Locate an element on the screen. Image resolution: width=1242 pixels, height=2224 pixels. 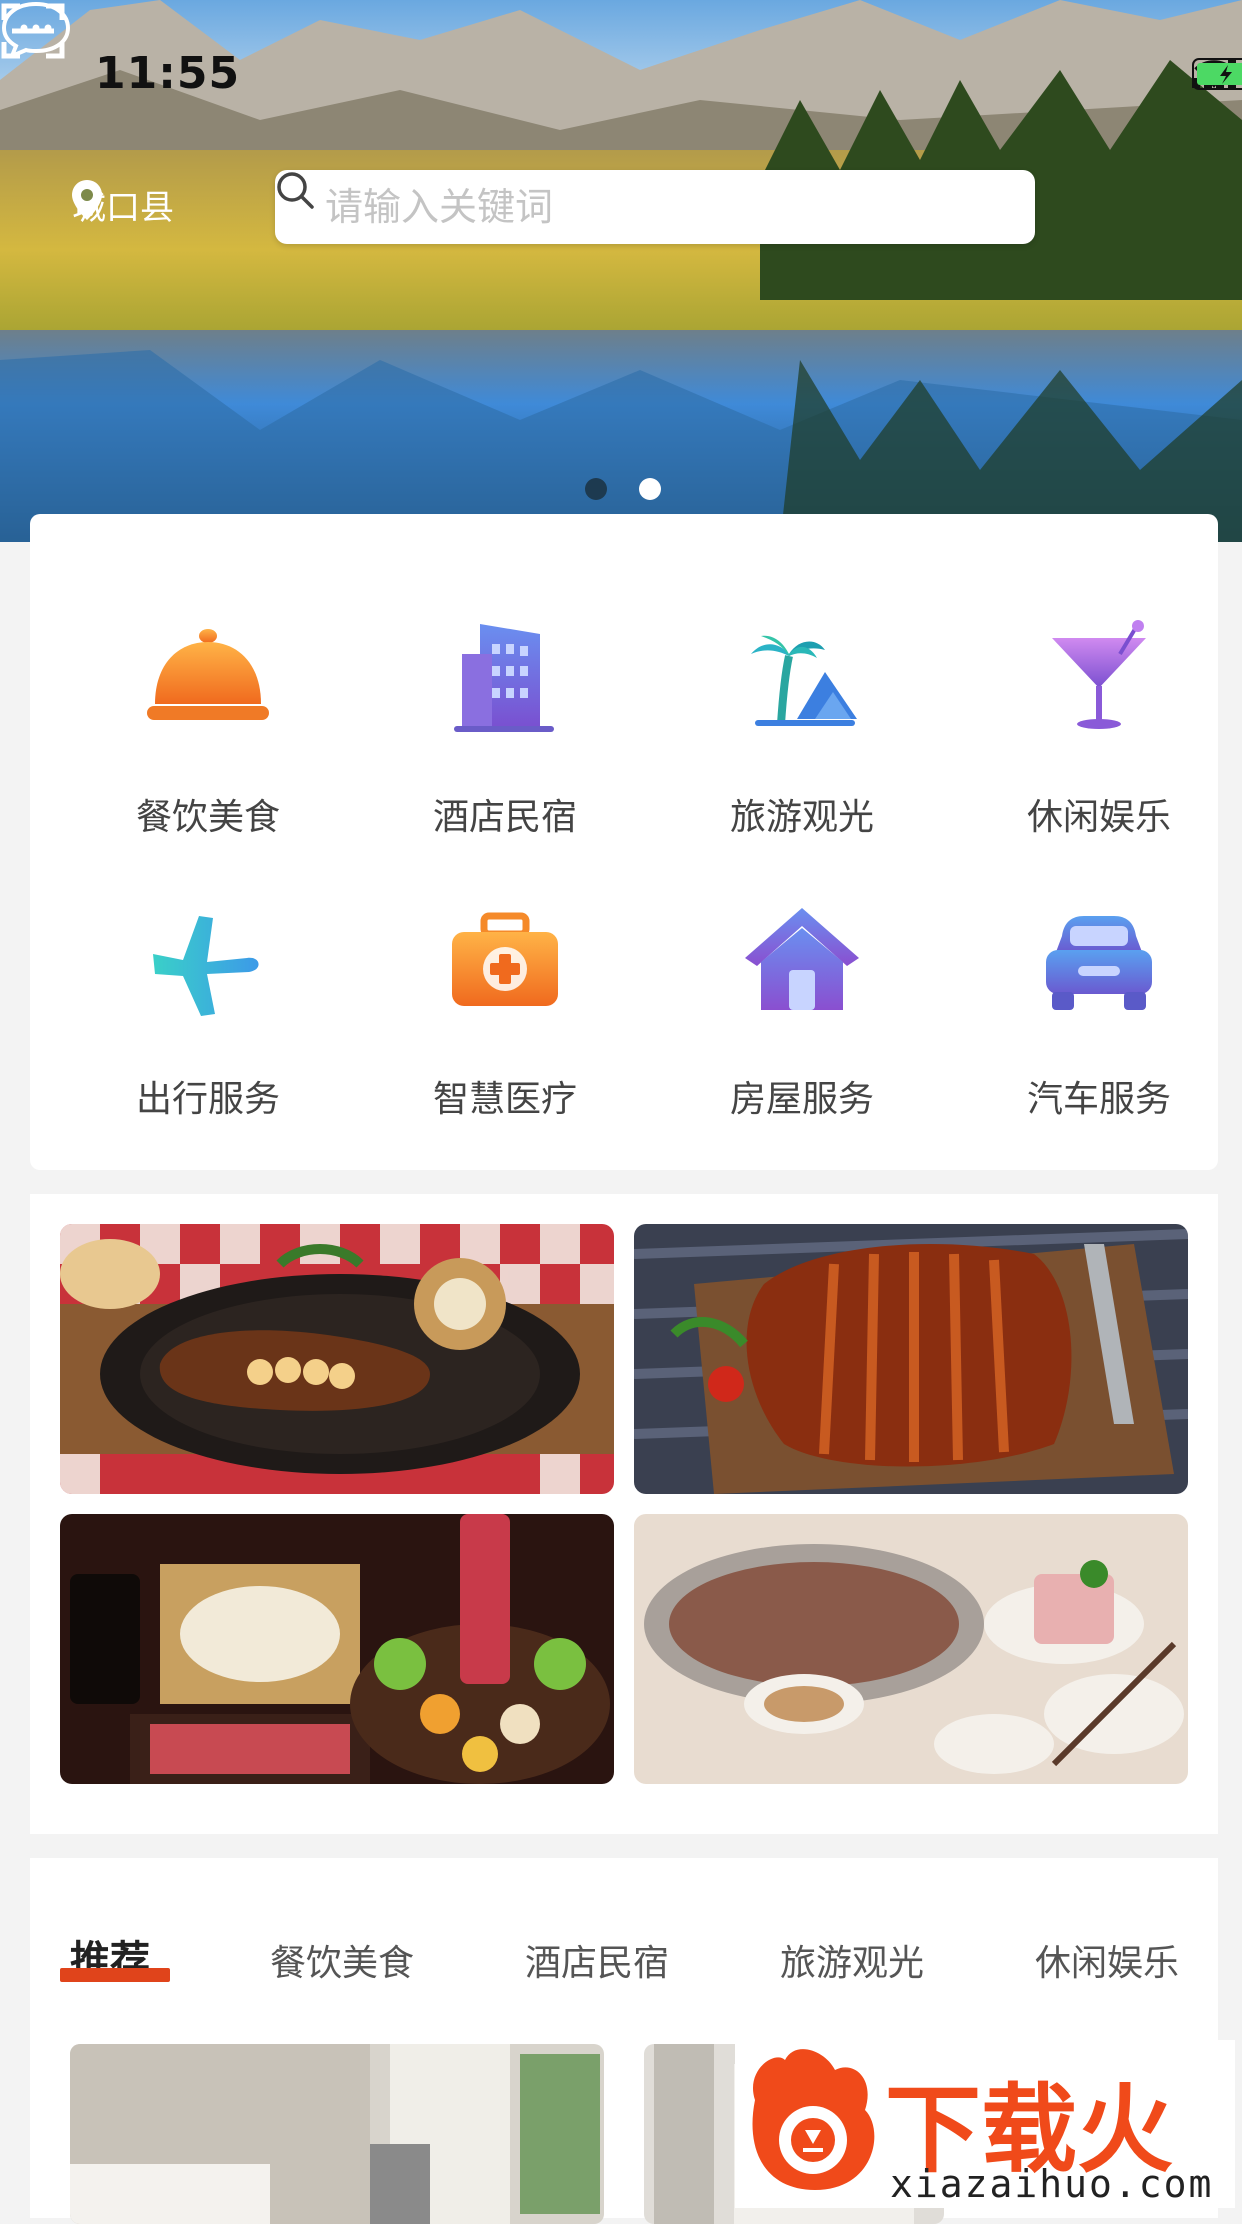
palm-tree-icon is located at coordinates (804, 680).